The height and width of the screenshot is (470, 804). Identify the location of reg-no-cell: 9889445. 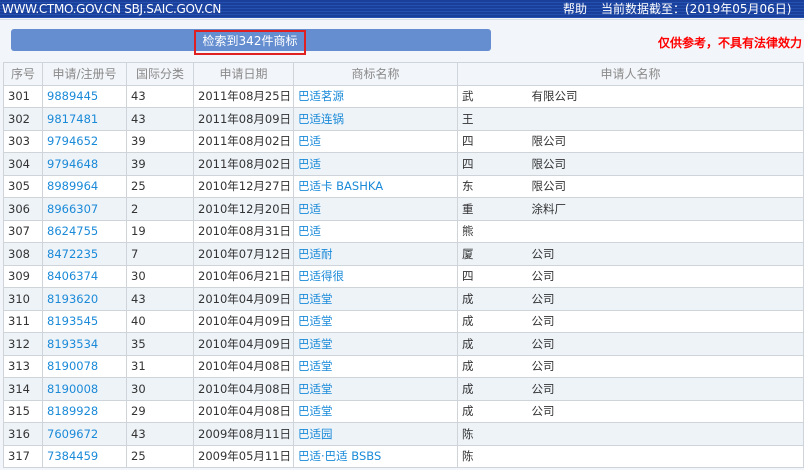
(84, 96).